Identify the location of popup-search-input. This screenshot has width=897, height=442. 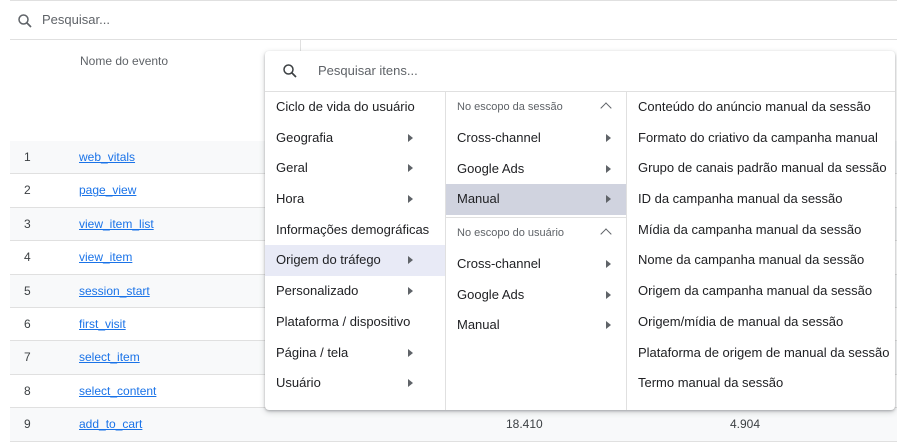
(518, 70).